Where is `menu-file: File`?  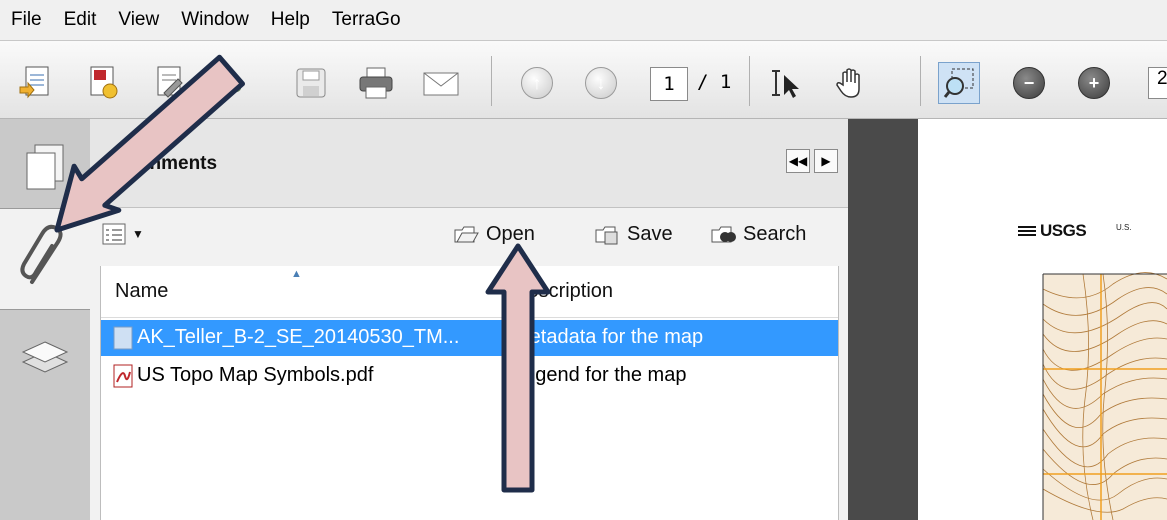
menu-file: File is located at coordinates (26, 20).